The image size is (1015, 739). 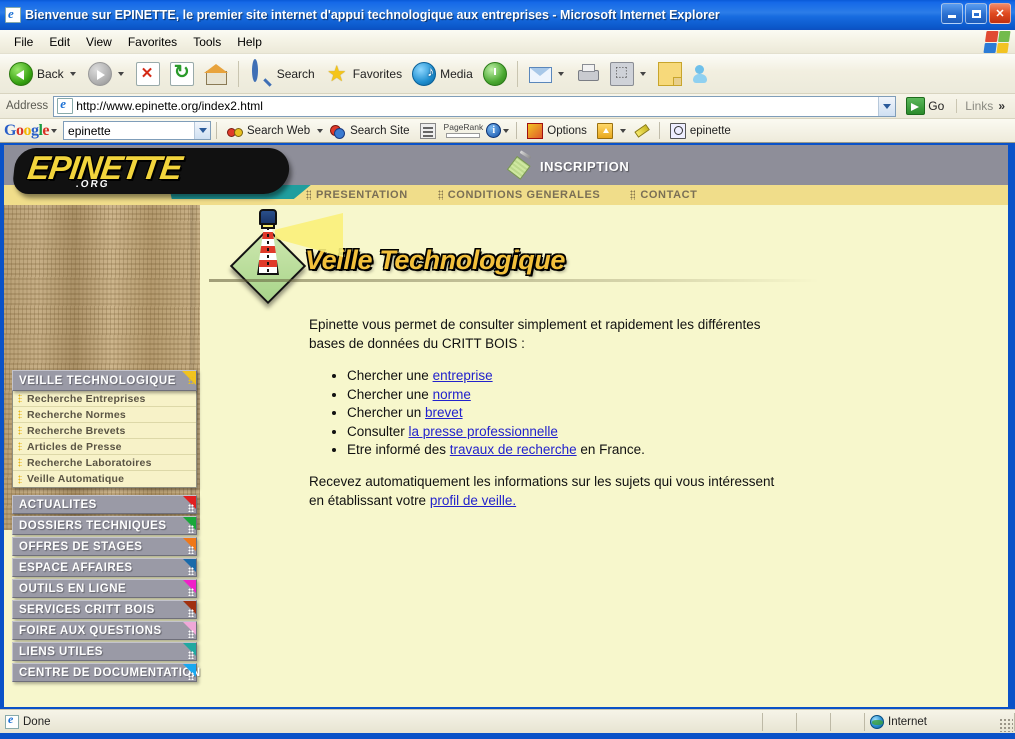 I want to click on sidebar-item-centre-de-documentation: CENTRE DE DOCUMENTATION, so click(x=106, y=672).